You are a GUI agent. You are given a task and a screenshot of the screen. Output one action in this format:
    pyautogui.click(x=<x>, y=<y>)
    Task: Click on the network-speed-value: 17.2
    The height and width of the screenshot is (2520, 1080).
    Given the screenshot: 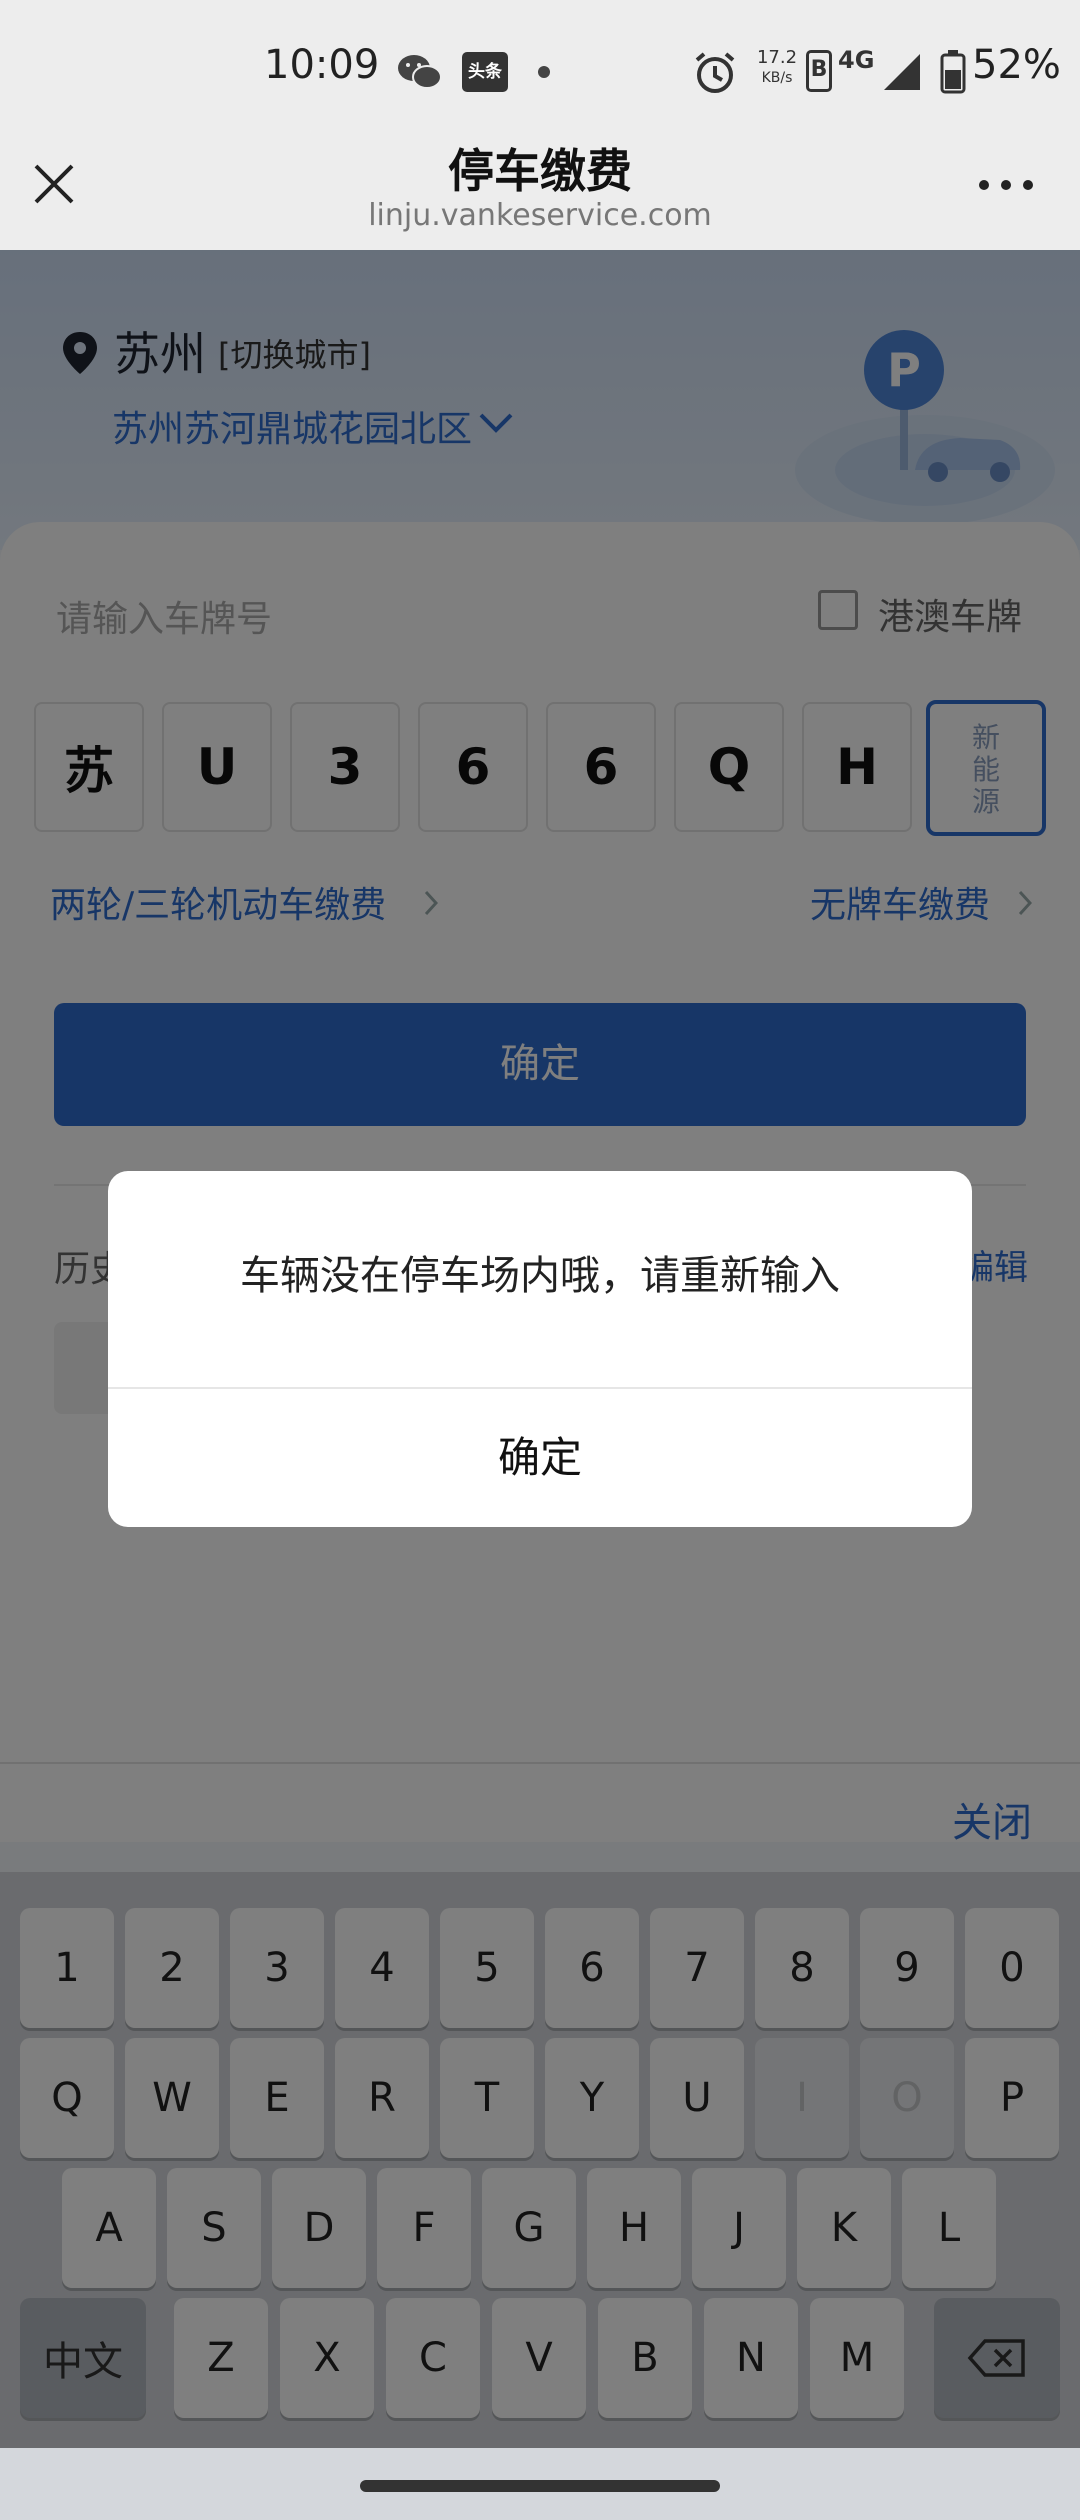 What is the action you would take?
    pyautogui.click(x=777, y=57)
    